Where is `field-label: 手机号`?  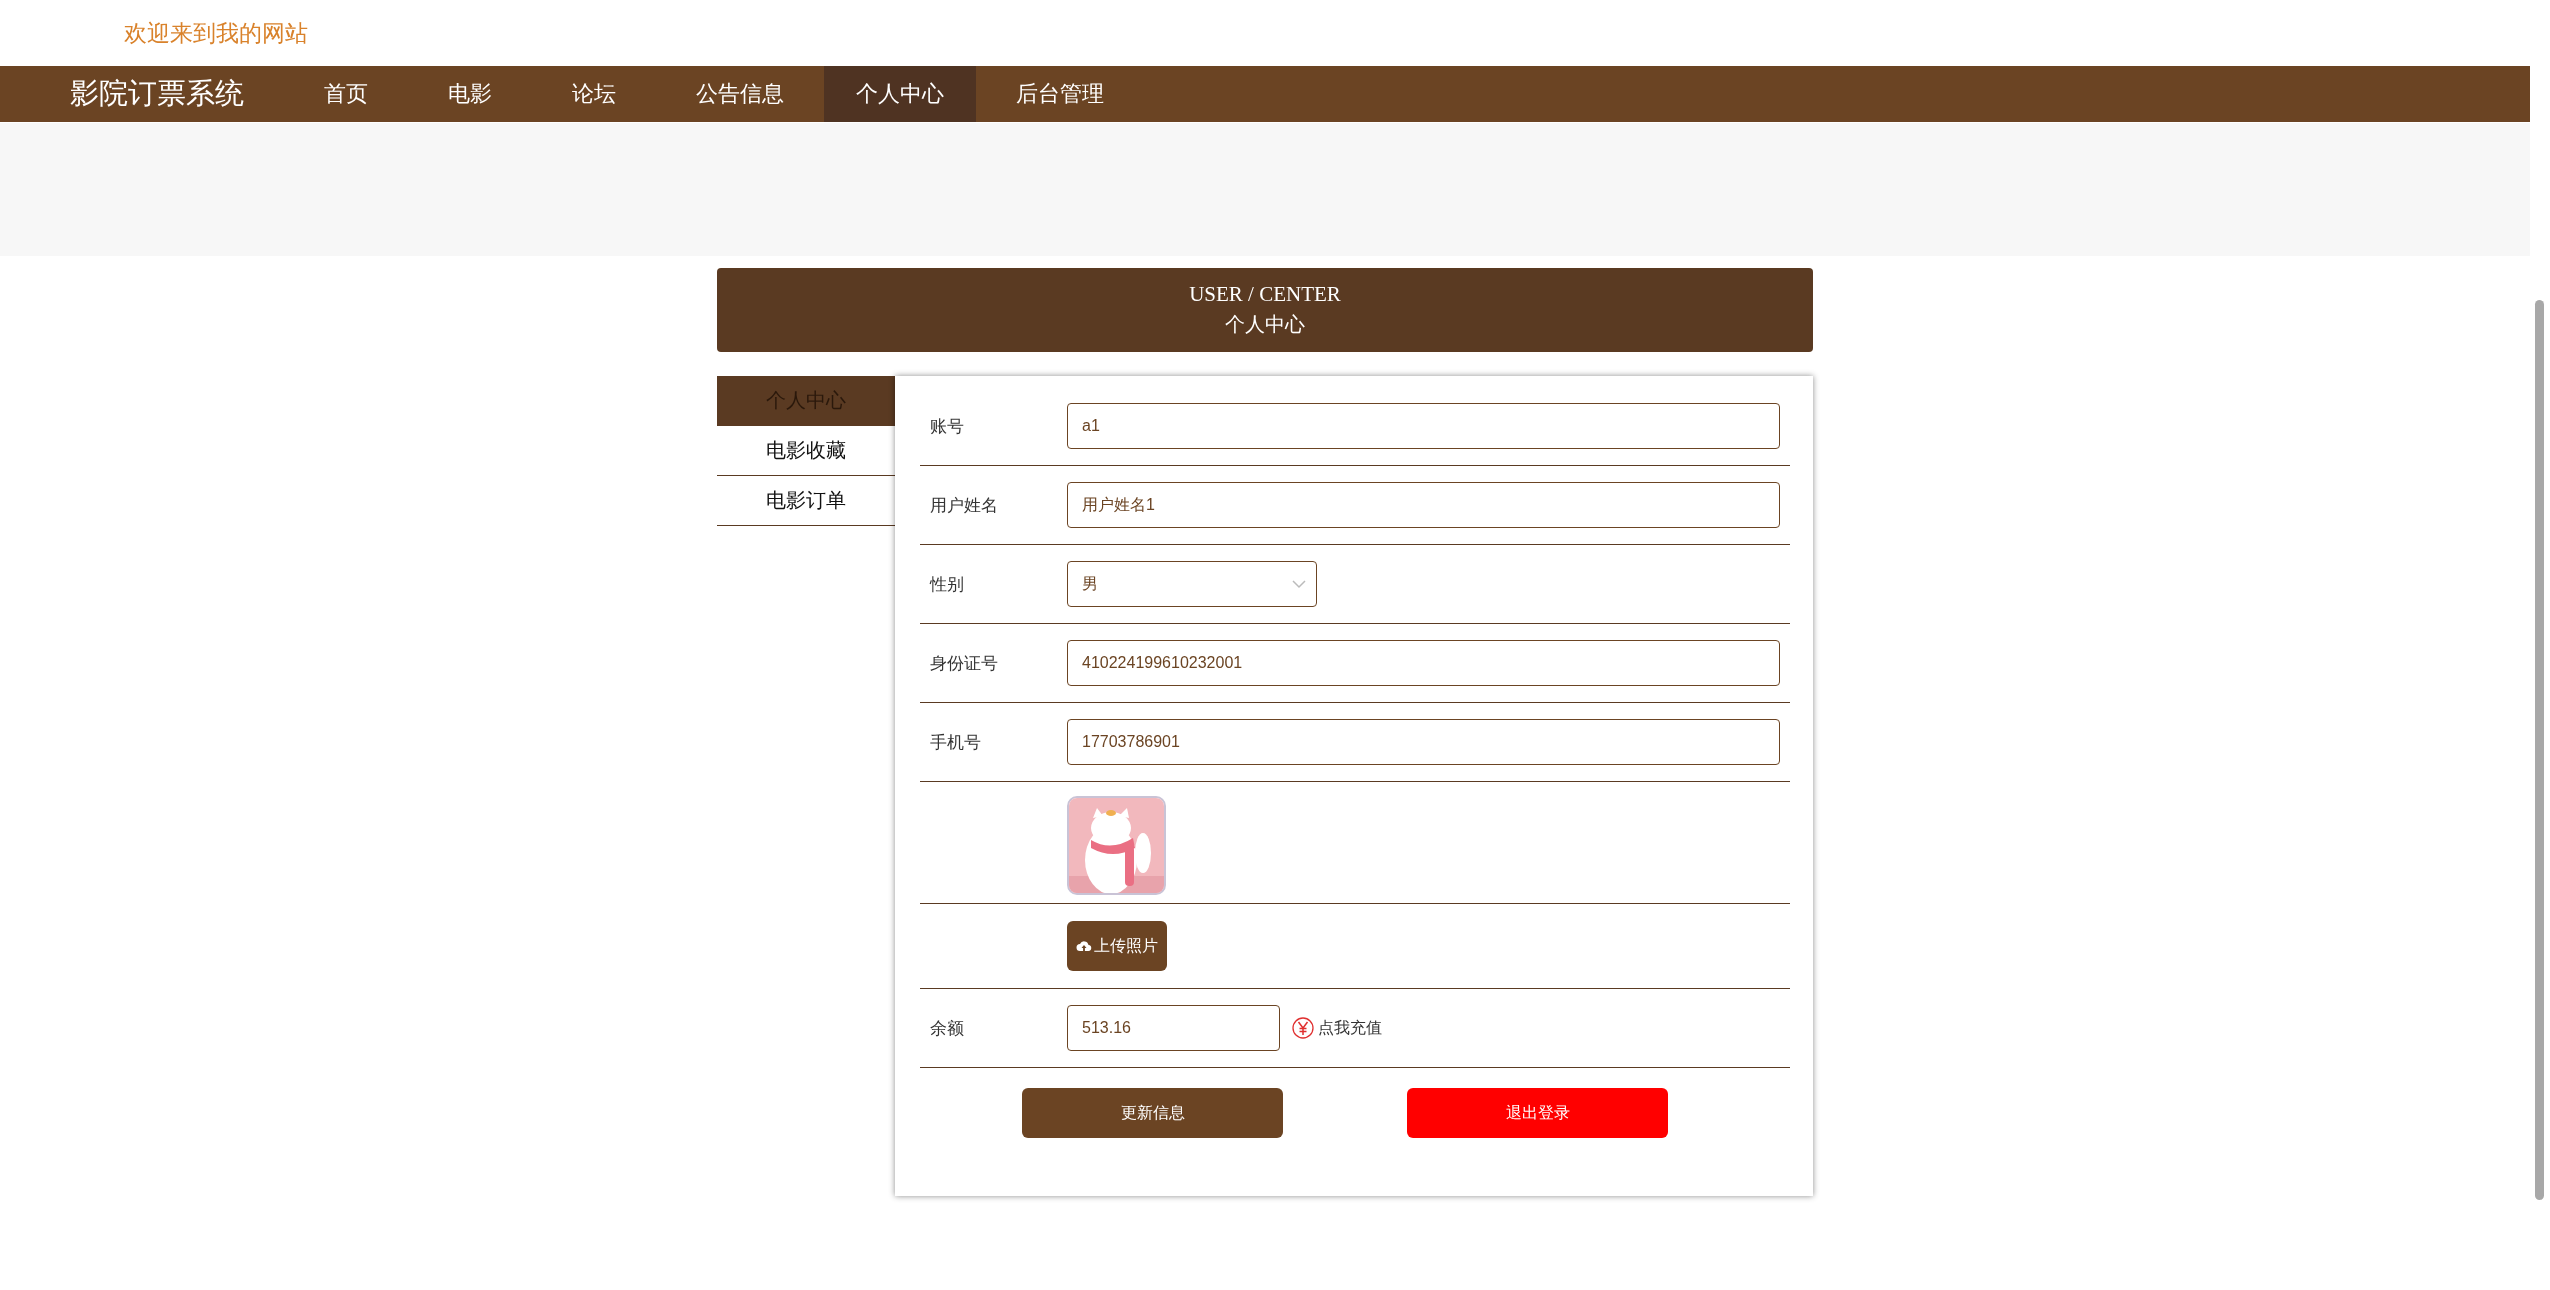
field-label: 手机号 is located at coordinates (955, 742).